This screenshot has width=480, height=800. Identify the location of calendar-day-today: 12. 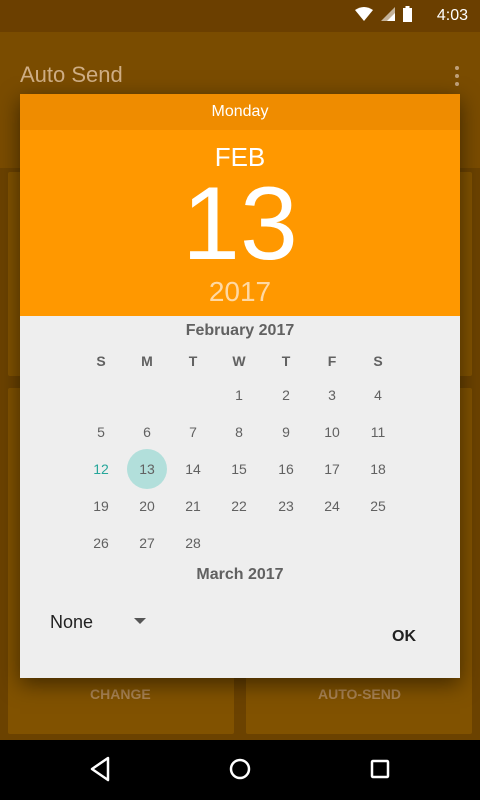
(101, 469).